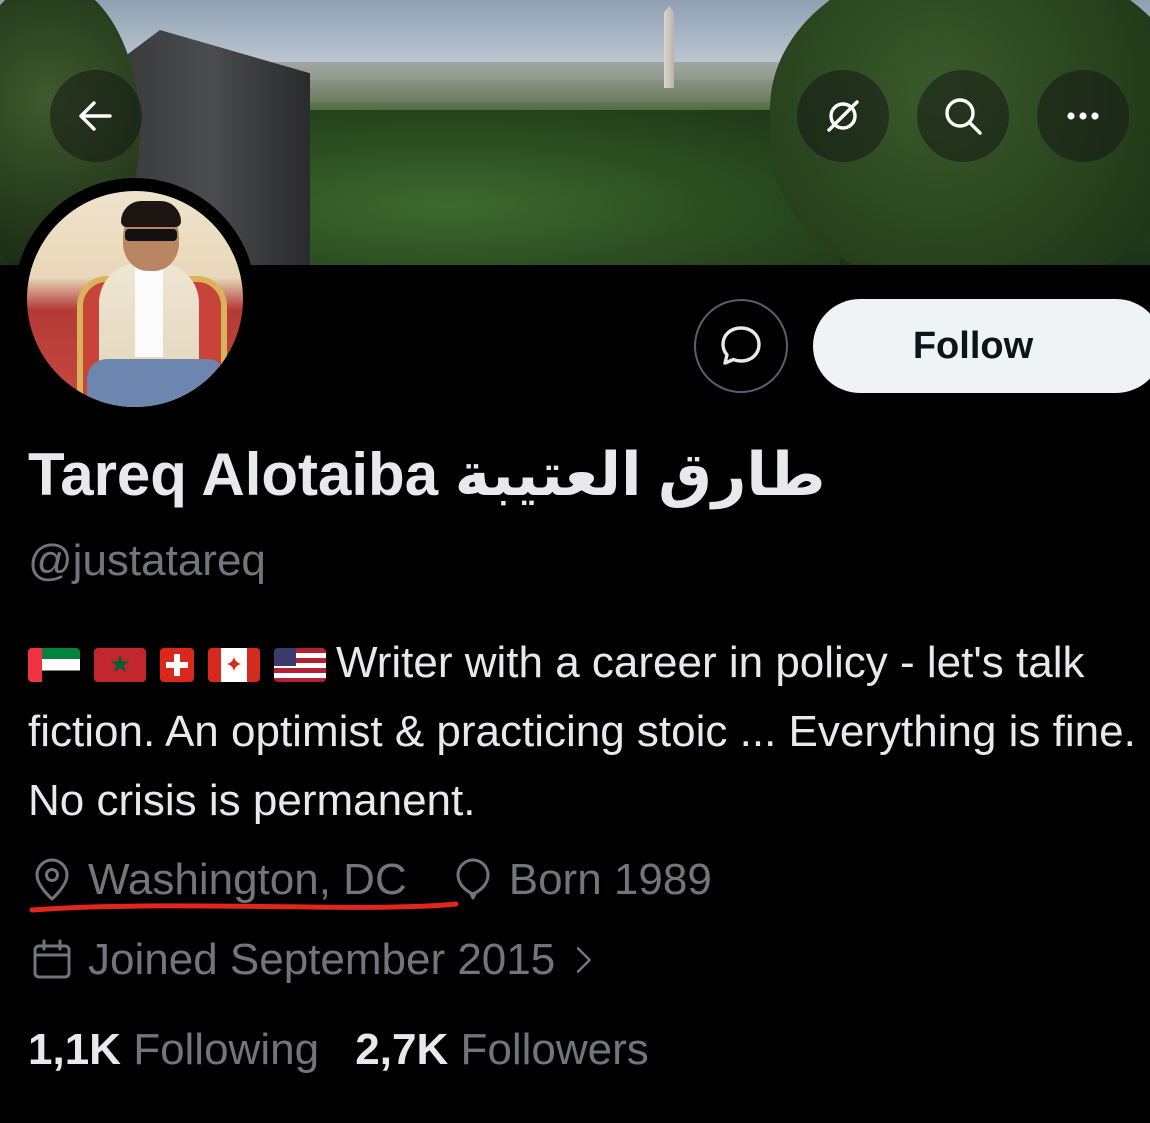  What do you see at coordinates (427, 474) in the screenshot?
I see `display-name: Tareq Alotaiba طارق العتيبة` at bounding box center [427, 474].